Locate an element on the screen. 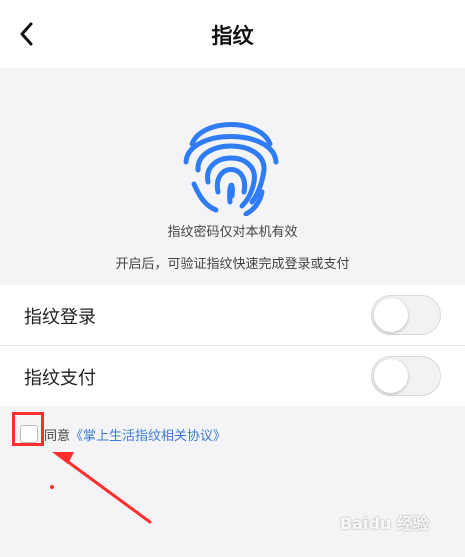 Image resolution: width=465 pixels, height=557 pixels. page-title: 指纹 is located at coordinates (232, 36).